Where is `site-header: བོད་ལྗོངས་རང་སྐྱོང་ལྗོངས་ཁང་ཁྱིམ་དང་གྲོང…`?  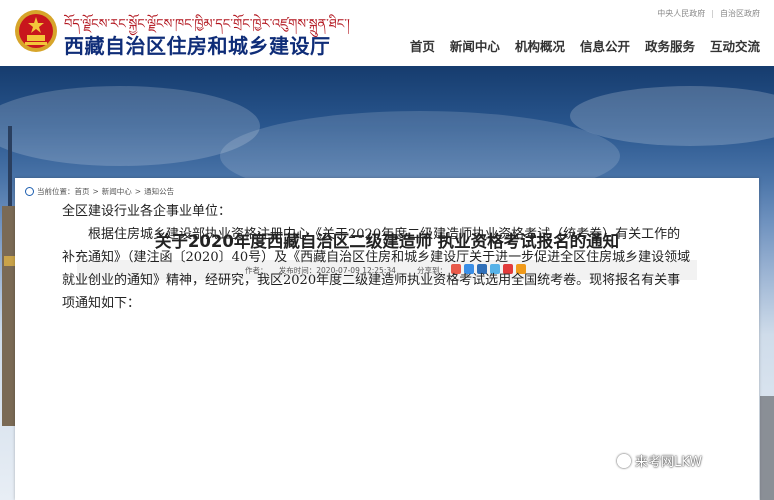
site-header: བོད་ལྗོངས་རང་སྐྱོང་ལྗོངས་ཁང་ཁྱིམ་དང་གྲོང… is located at coordinates (387, 33).